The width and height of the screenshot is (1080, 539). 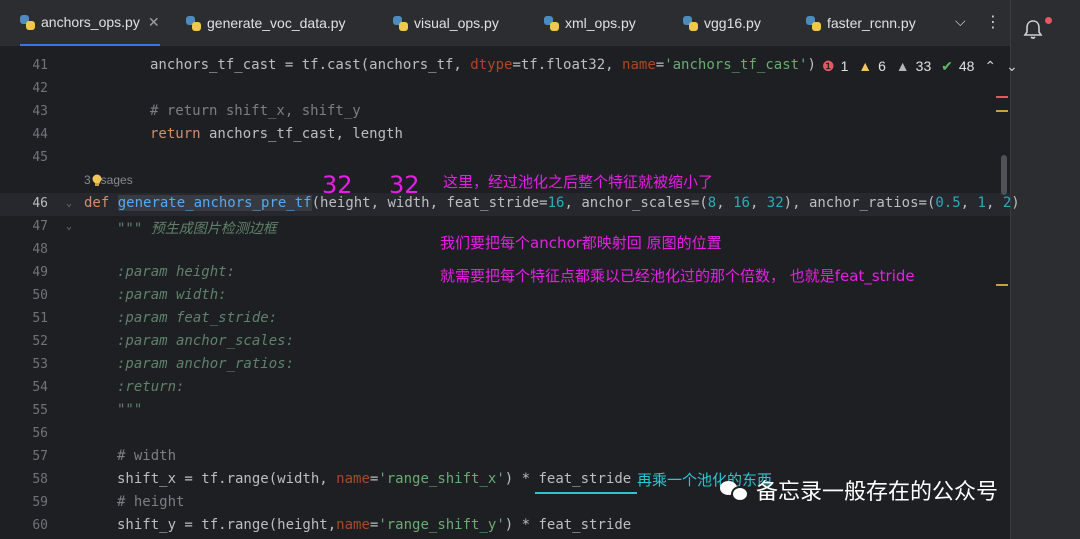 I want to click on tab-vgg16: vgg16.py, so click(x=722, y=23).